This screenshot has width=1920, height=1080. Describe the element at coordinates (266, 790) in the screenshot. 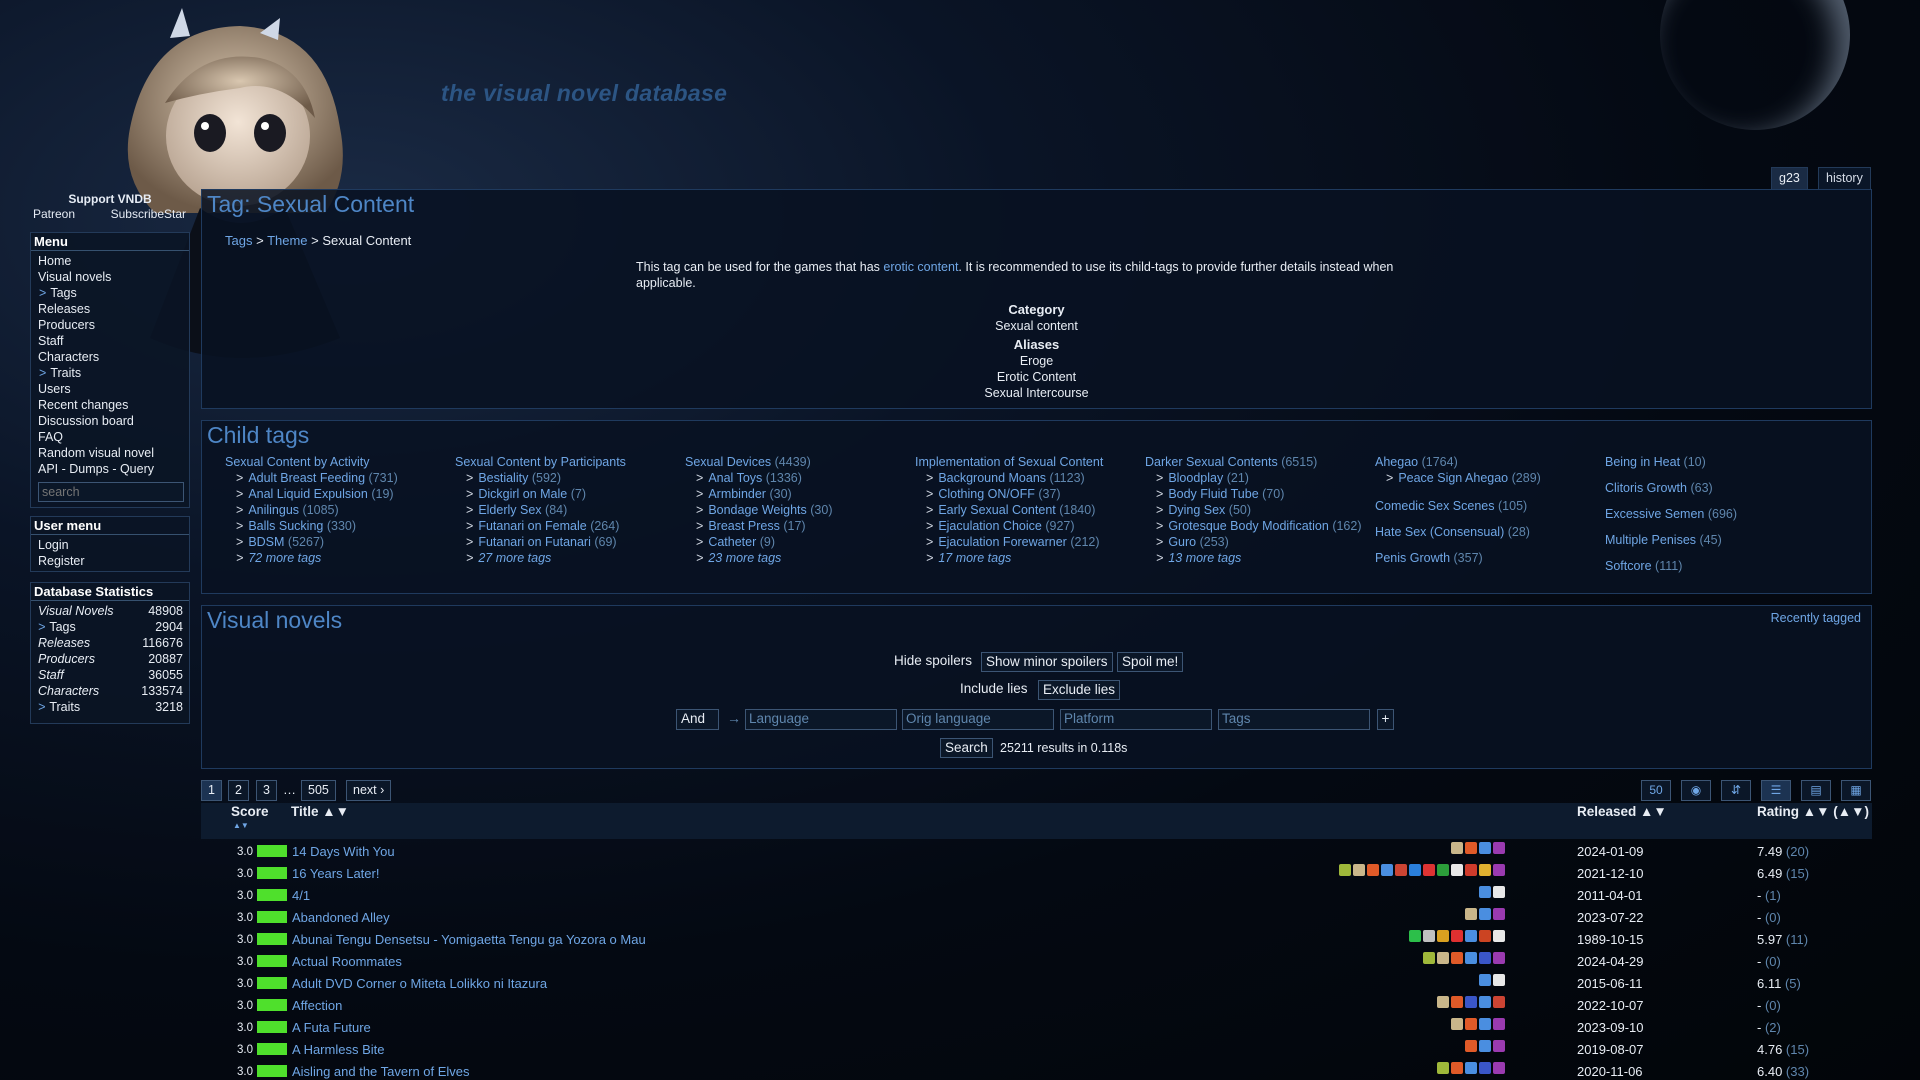

I see `page-3-button: 3` at that location.